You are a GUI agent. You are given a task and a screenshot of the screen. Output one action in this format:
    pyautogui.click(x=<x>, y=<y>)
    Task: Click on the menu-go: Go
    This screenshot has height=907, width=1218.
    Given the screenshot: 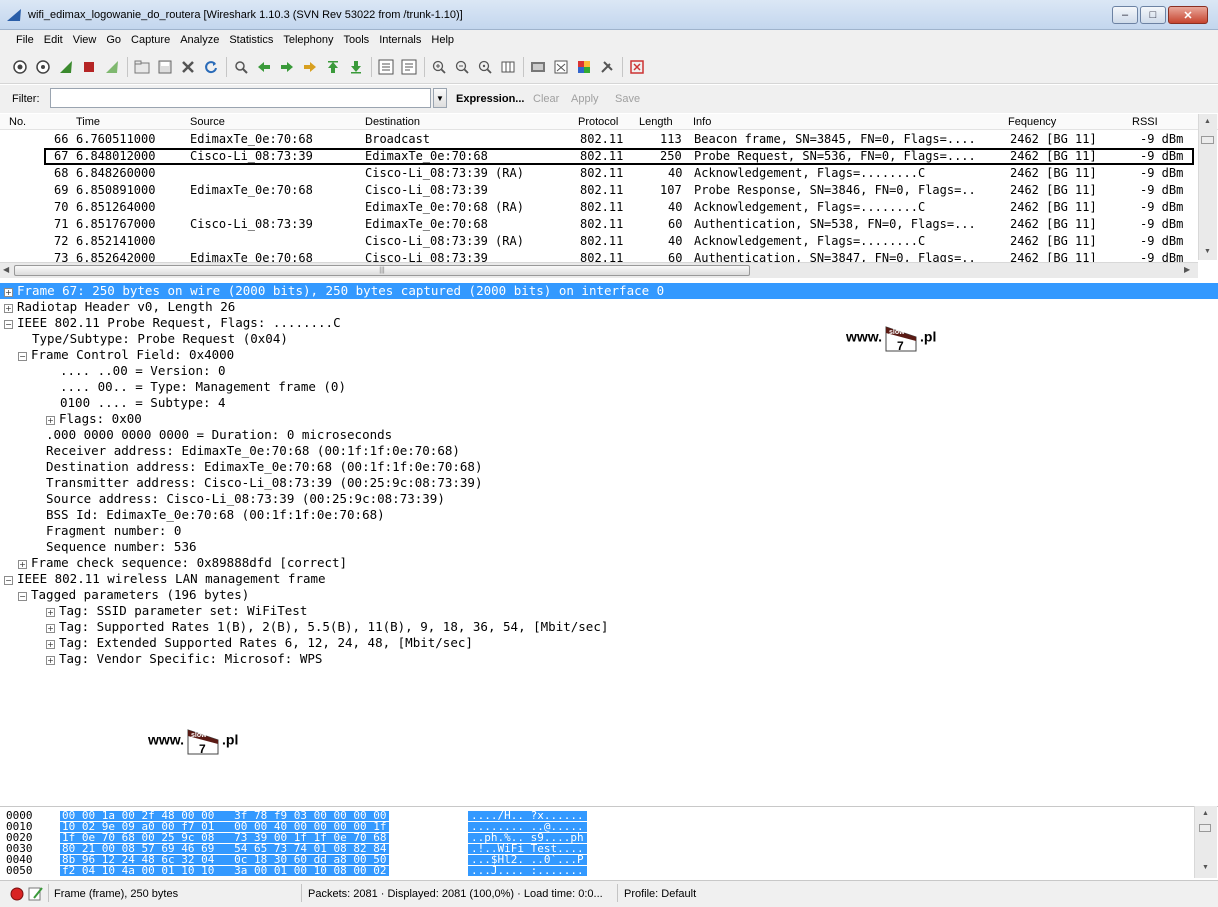 What is the action you would take?
    pyautogui.click(x=113, y=40)
    